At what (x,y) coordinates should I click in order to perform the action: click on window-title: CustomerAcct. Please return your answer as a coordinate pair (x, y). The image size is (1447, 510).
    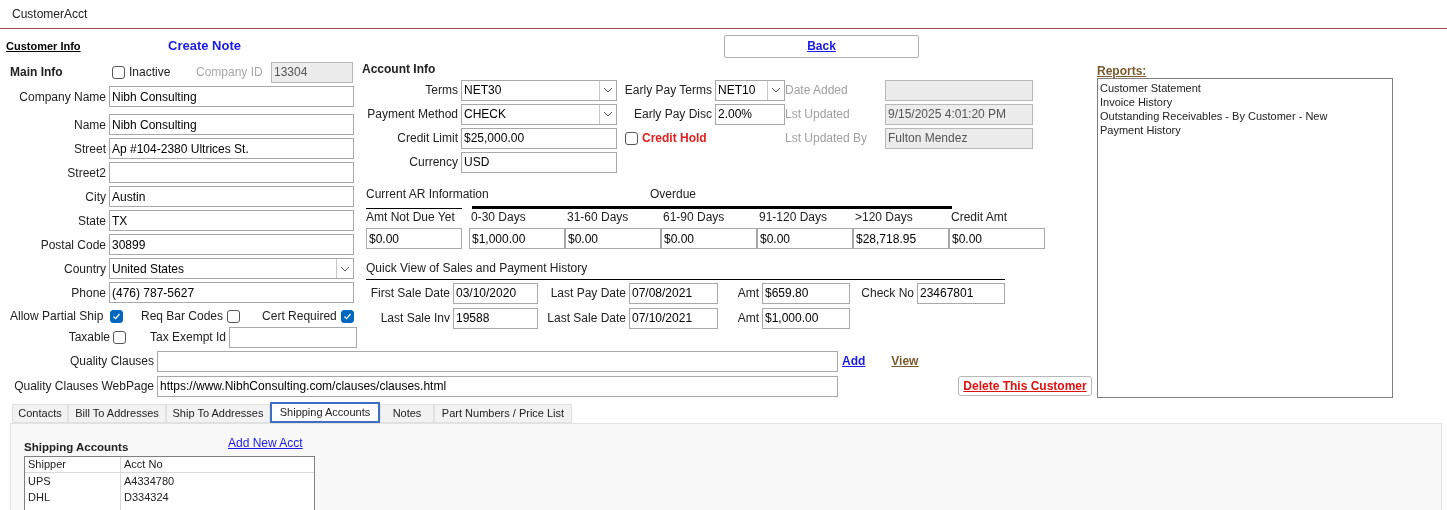
    Looking at the image, I should click on (50, 14).